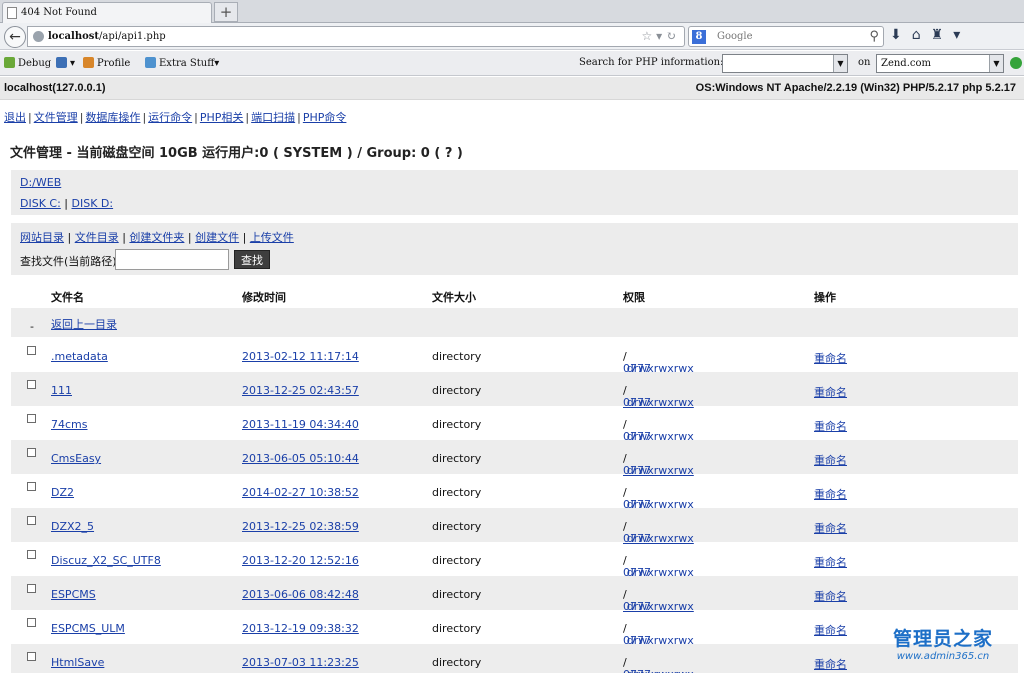 This screenshot has width=1024, height=673. Describe the element at coordinates (300, 390) in the screenshot. I see `modified-time-link: 2013-12-25 02:43:57` at that location.